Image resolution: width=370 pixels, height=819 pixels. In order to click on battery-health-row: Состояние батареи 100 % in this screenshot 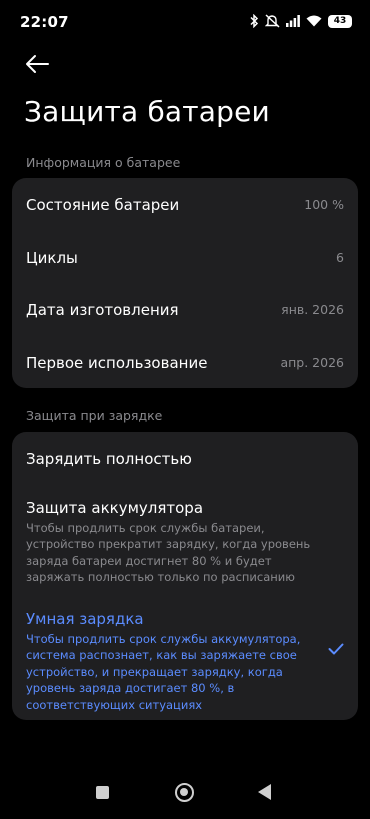, I will do `click(185, 204)`.